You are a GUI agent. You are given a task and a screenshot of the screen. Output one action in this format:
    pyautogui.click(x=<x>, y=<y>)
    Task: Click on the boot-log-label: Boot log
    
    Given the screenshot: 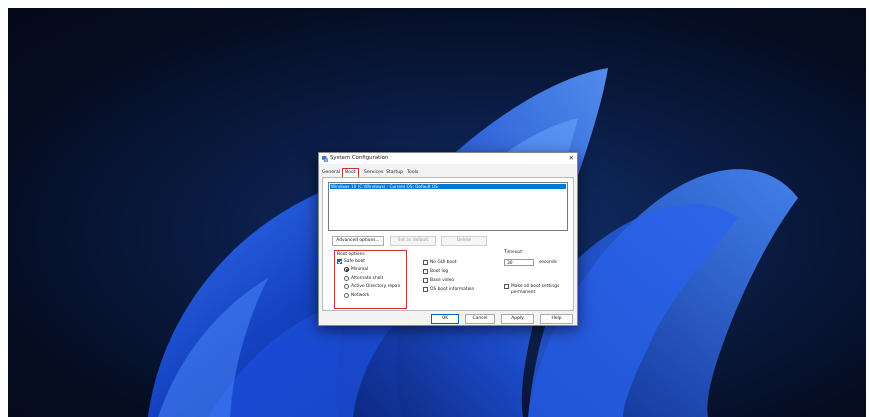 What is the action you would take?
    pyautogui.click(x=439, y=271)
    